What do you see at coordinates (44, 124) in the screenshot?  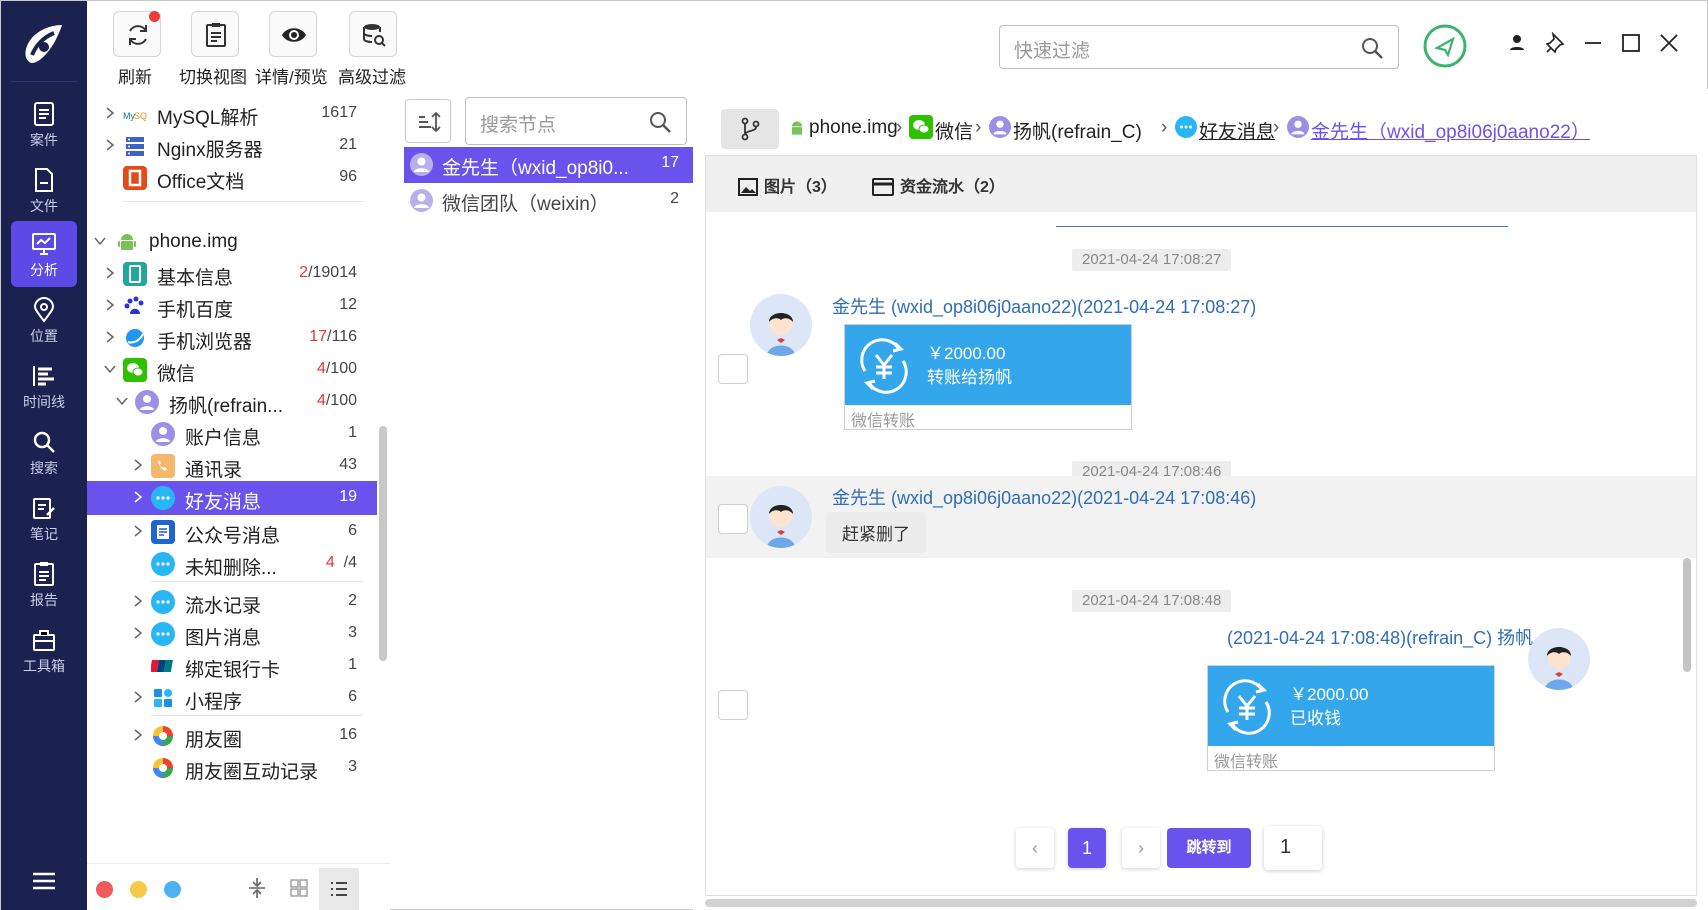 I see `rail-item-case: 案件` at bounding box center [44, 124].